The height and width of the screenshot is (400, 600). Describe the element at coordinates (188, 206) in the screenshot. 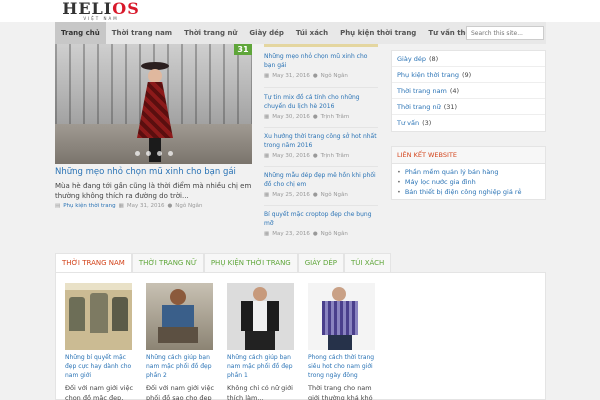

I see `featured-author: Ngô Ngân` at that location.